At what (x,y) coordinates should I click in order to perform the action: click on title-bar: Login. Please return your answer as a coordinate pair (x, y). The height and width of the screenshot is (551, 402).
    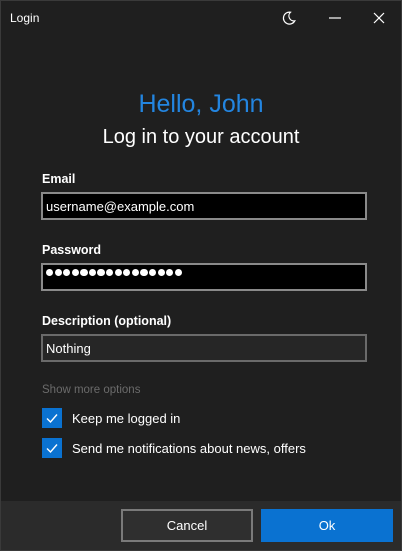
    Looking at the image, I should click on (201, 17).